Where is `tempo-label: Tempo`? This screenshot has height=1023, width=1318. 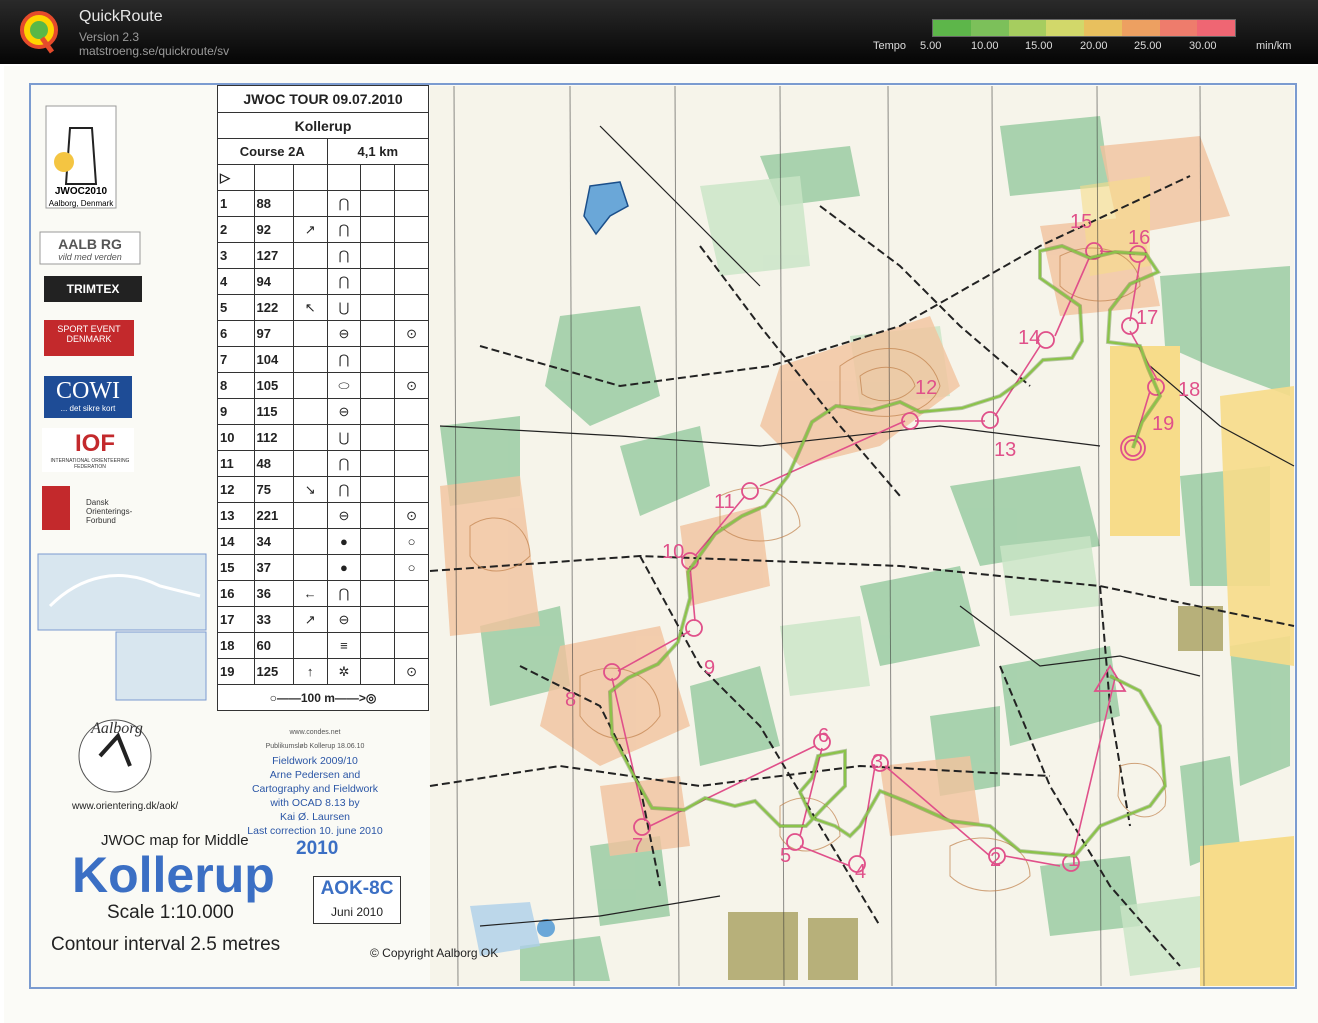
tempo-label: Tempo is located at coordinates (890, 46).